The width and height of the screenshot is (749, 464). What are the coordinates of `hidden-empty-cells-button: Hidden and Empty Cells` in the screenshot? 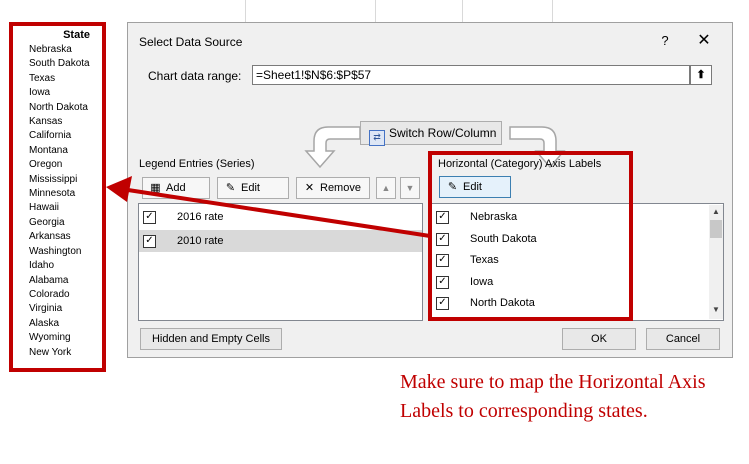 It's located at (211, 339).